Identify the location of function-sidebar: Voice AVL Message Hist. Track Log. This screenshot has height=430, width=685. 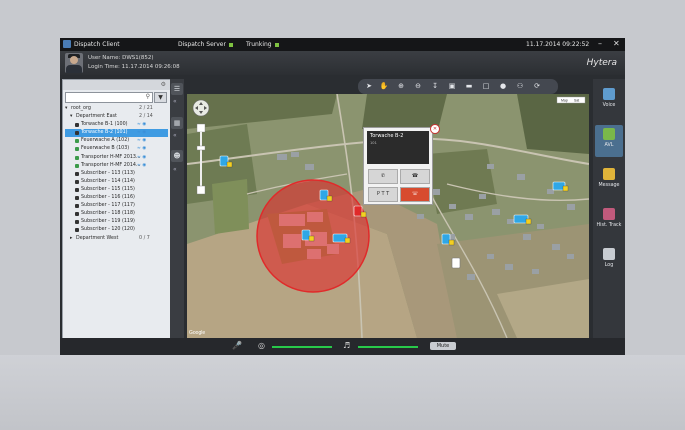
(609, 208).